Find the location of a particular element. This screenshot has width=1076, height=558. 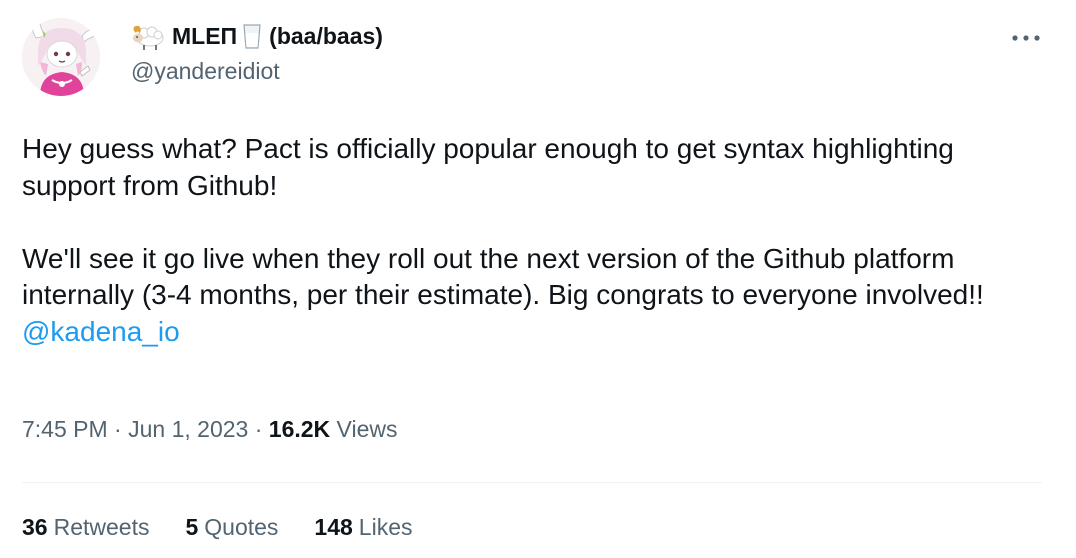

ram-icon is located at coordinates (148, 36).